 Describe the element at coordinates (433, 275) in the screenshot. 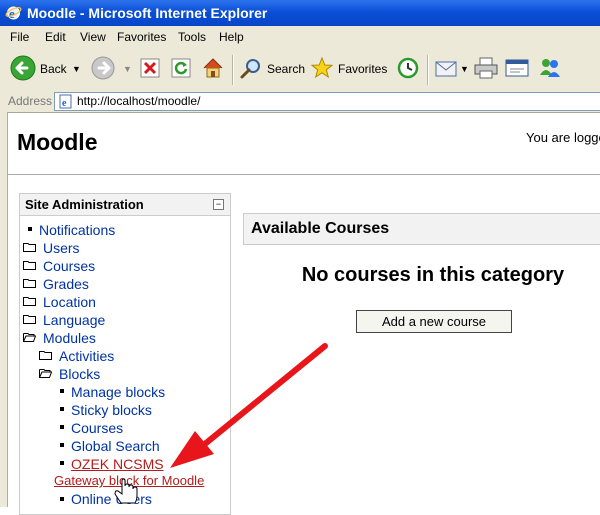

I see `no-courses-message: No courses in this category` at that location.